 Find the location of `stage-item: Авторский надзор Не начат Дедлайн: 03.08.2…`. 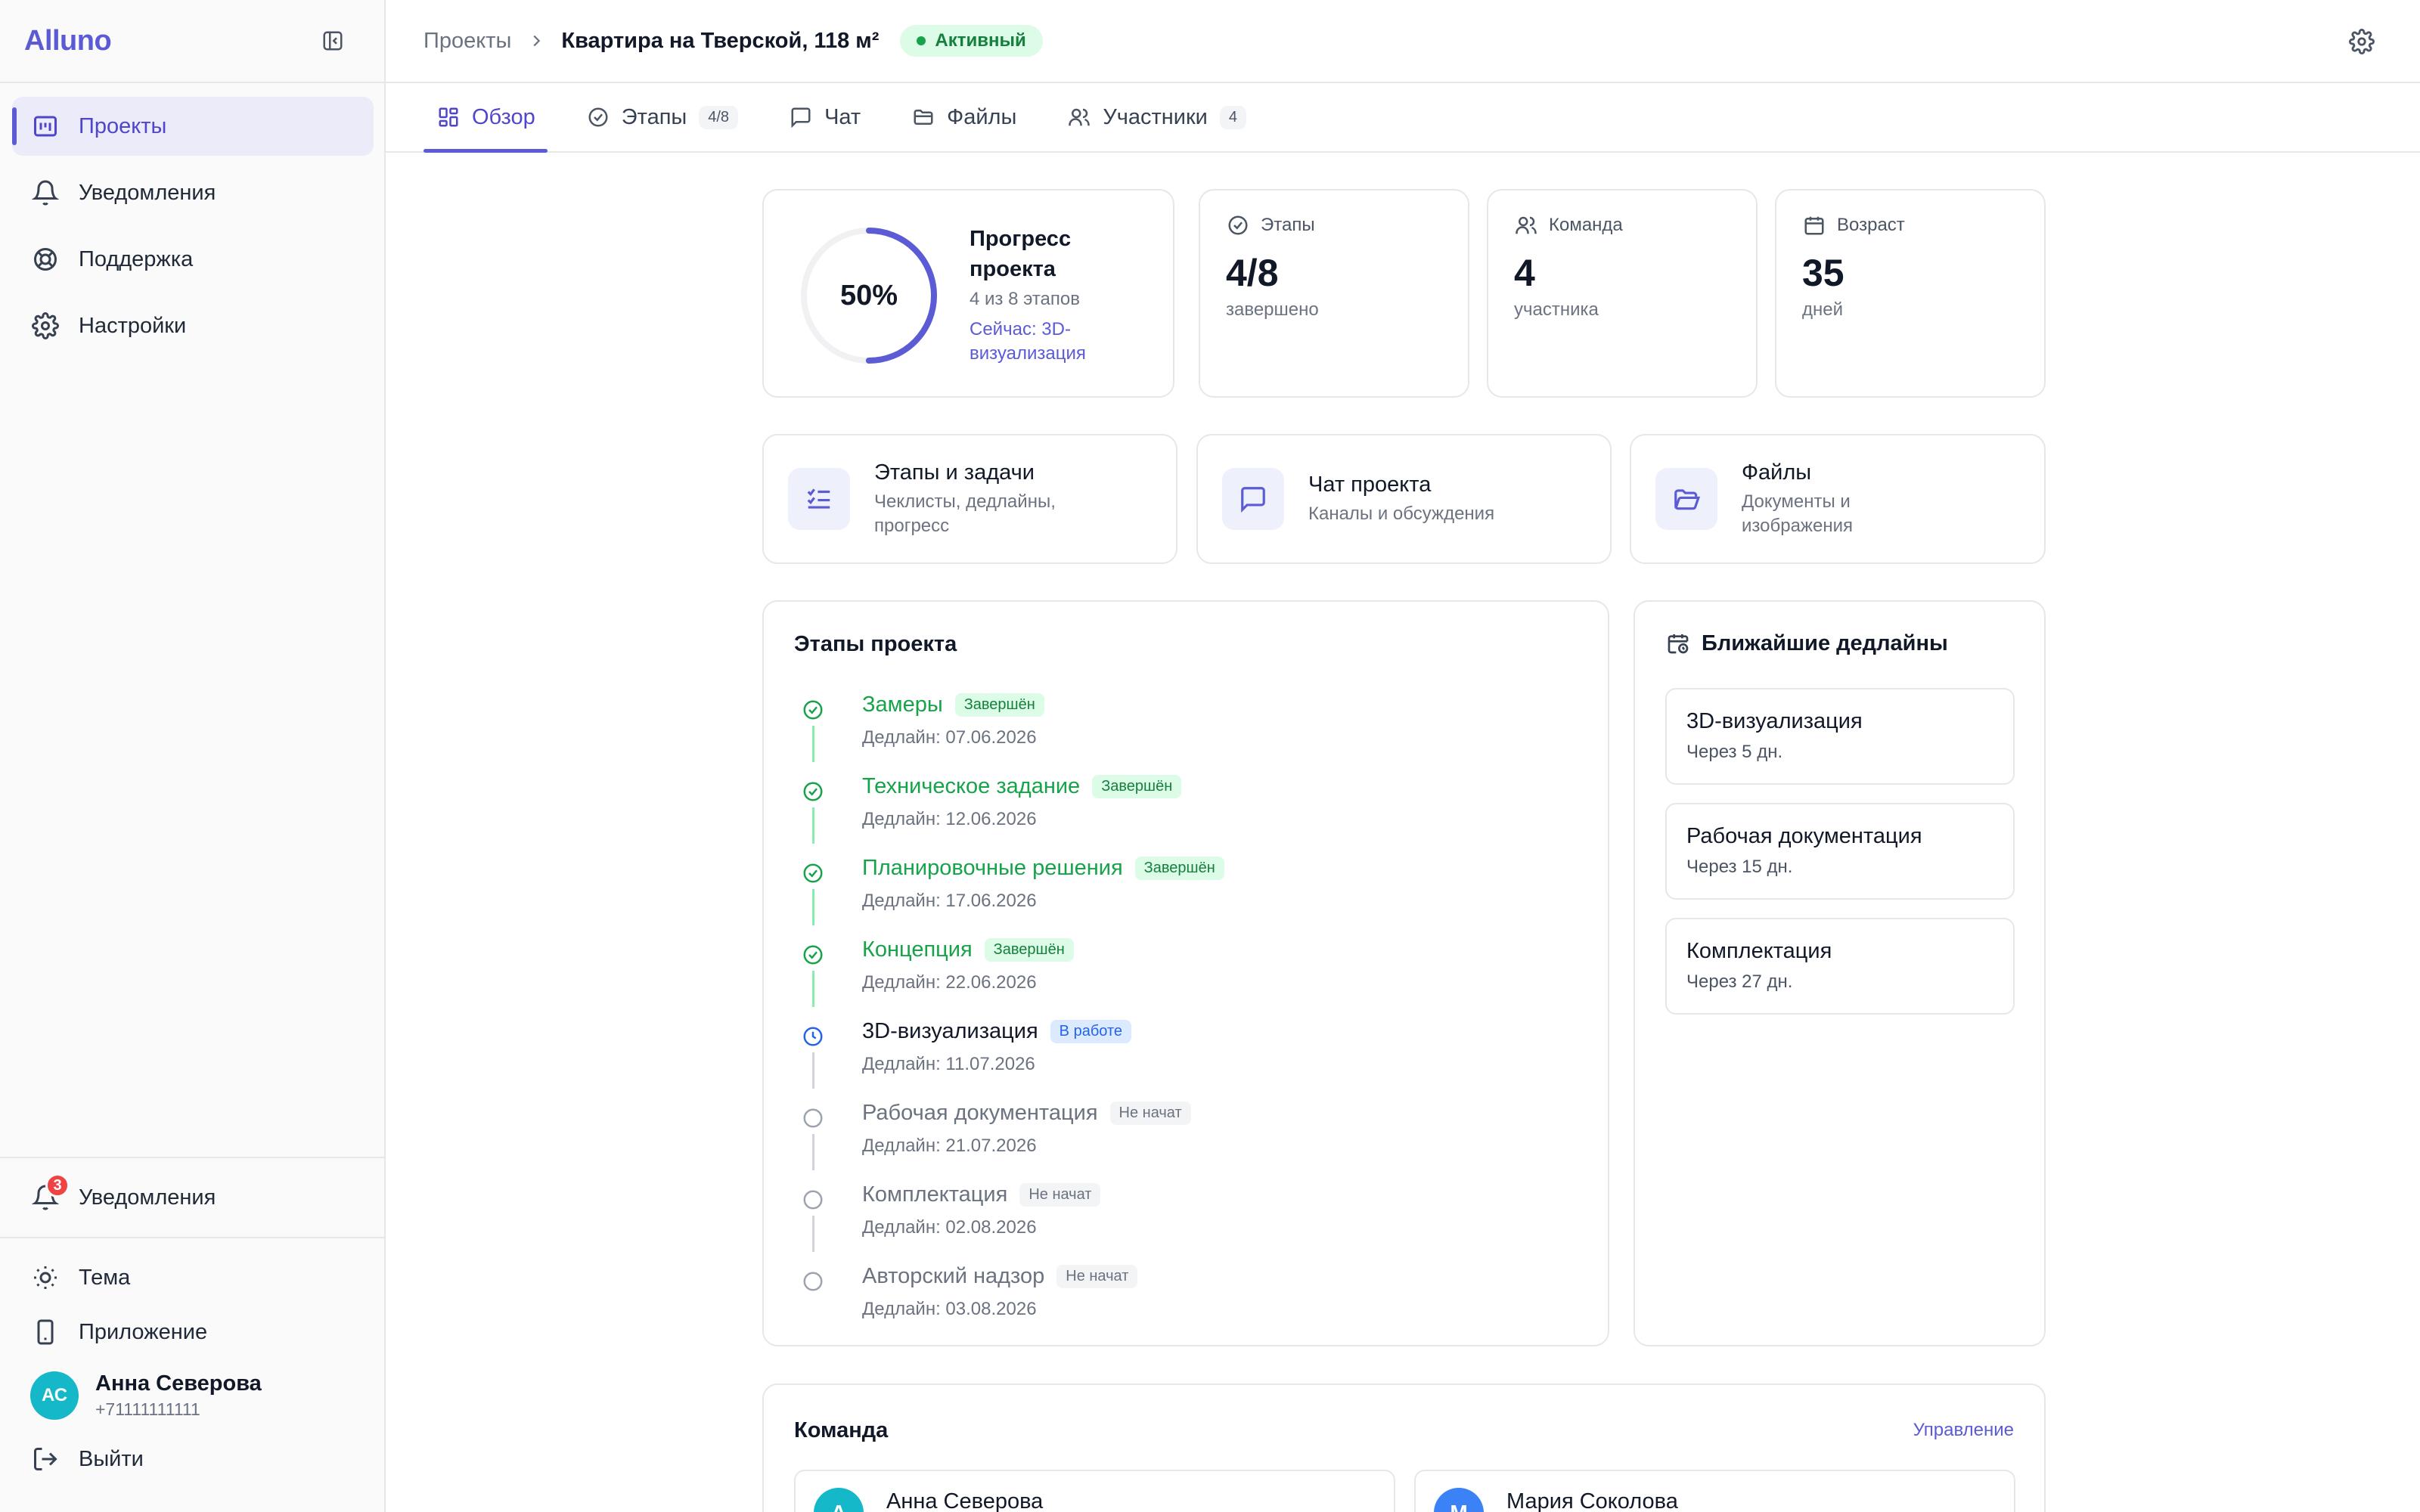

stage-item: Авторский надзор Не начат Дедлайн: 03.08.2… is located at coordinates (1180, 1297).